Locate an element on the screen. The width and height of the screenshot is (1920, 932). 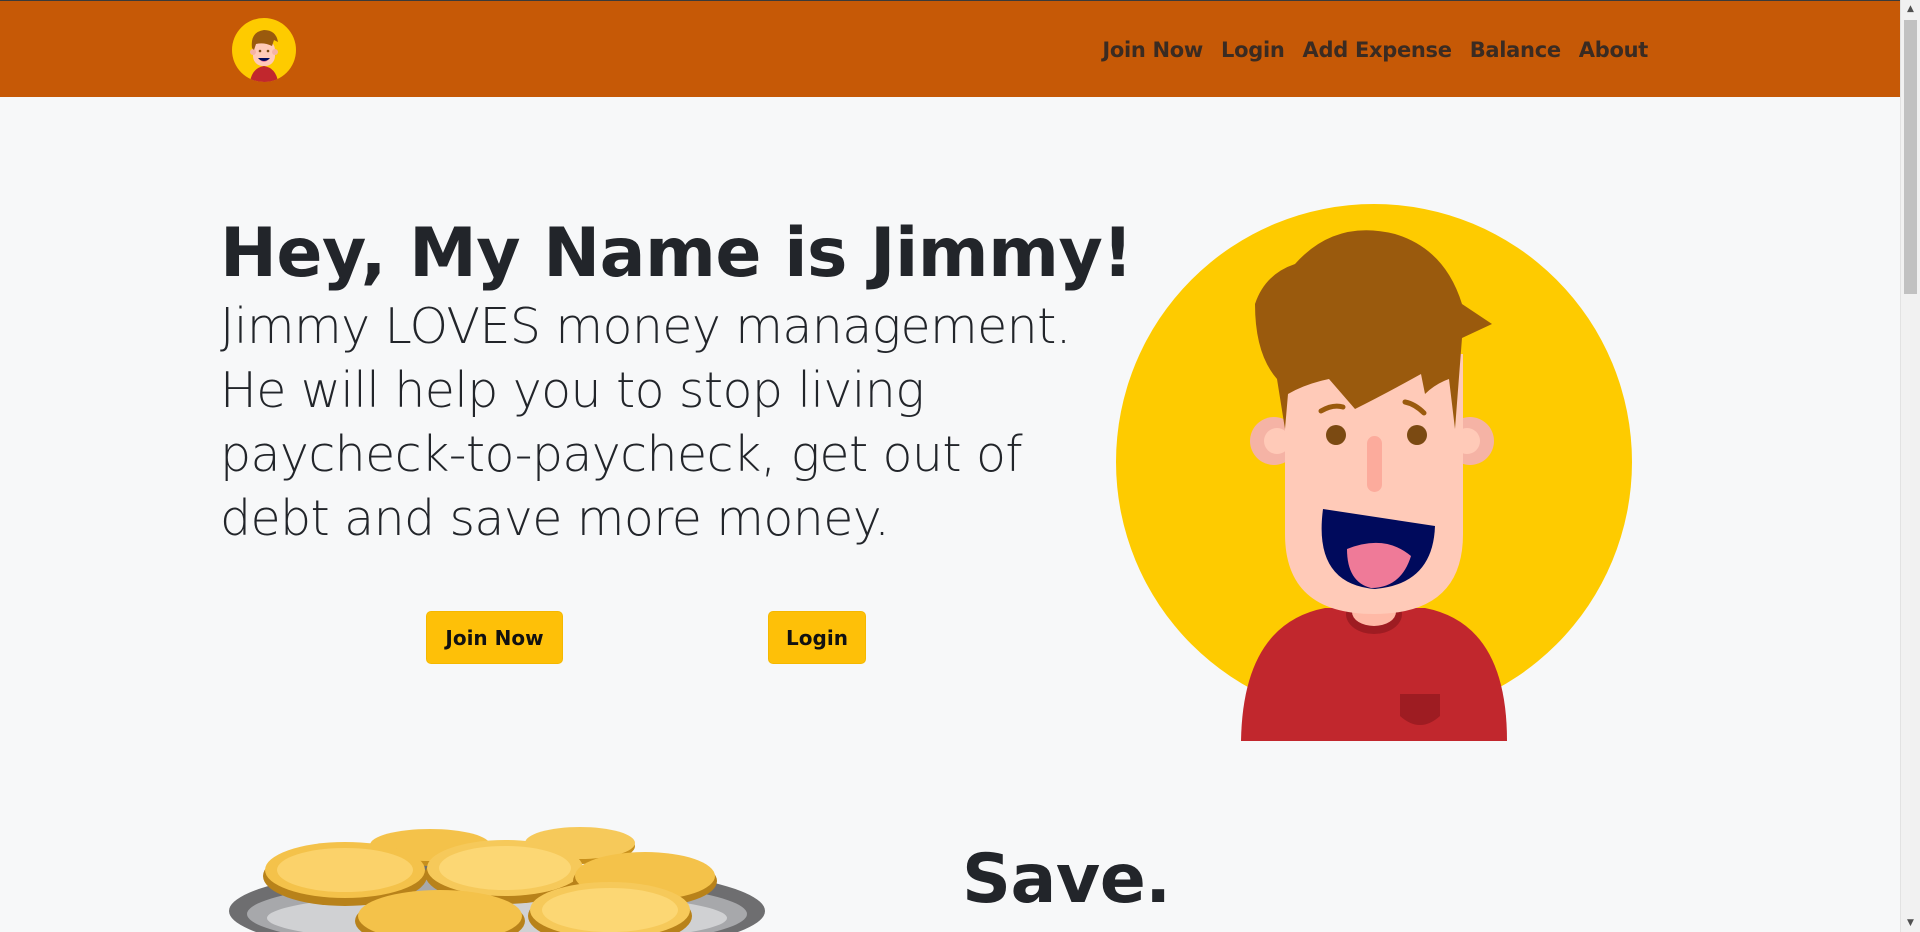
login-button: Login is located at coordinates (817, 637).